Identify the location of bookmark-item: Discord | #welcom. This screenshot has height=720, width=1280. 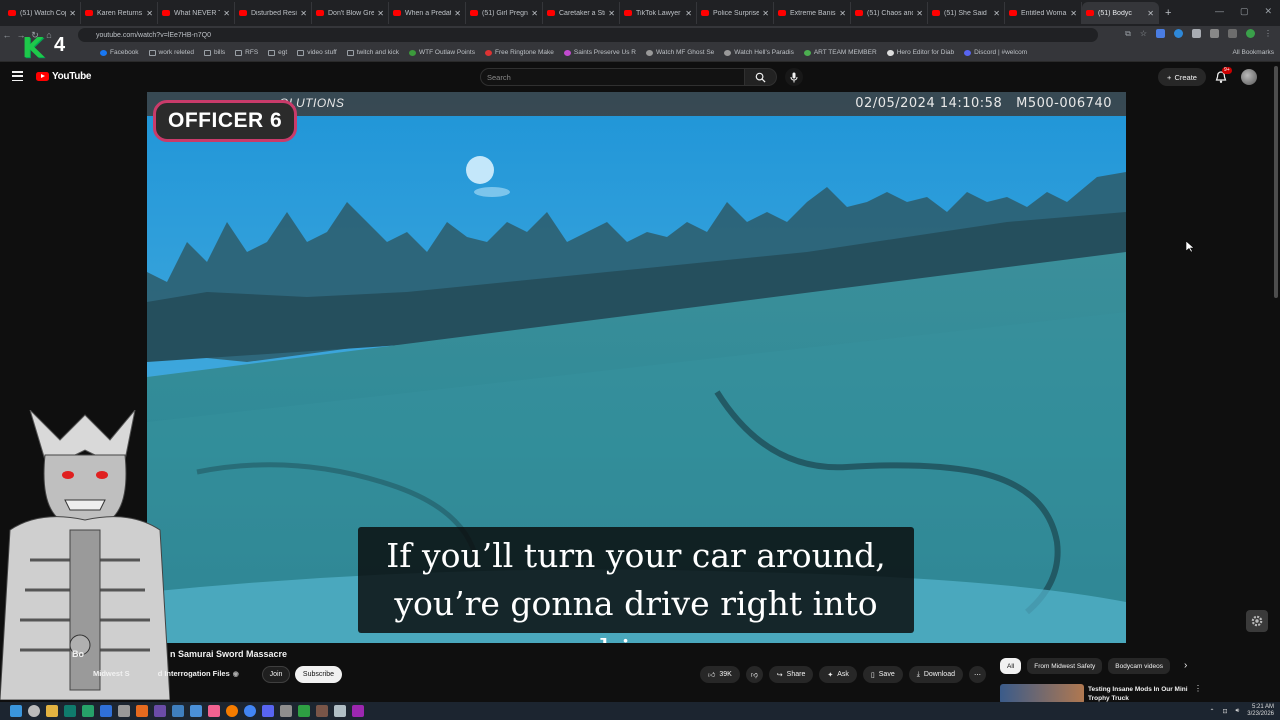
(995, 52).